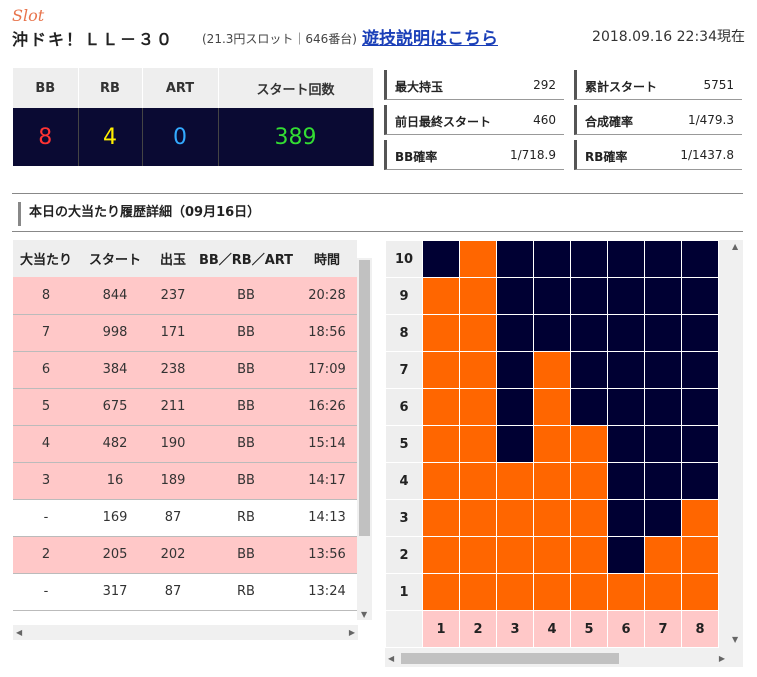 This screenshot has width=757, height=677. I want to click on table-row: 6 384 238 BB 17:09, so click(185, 370).